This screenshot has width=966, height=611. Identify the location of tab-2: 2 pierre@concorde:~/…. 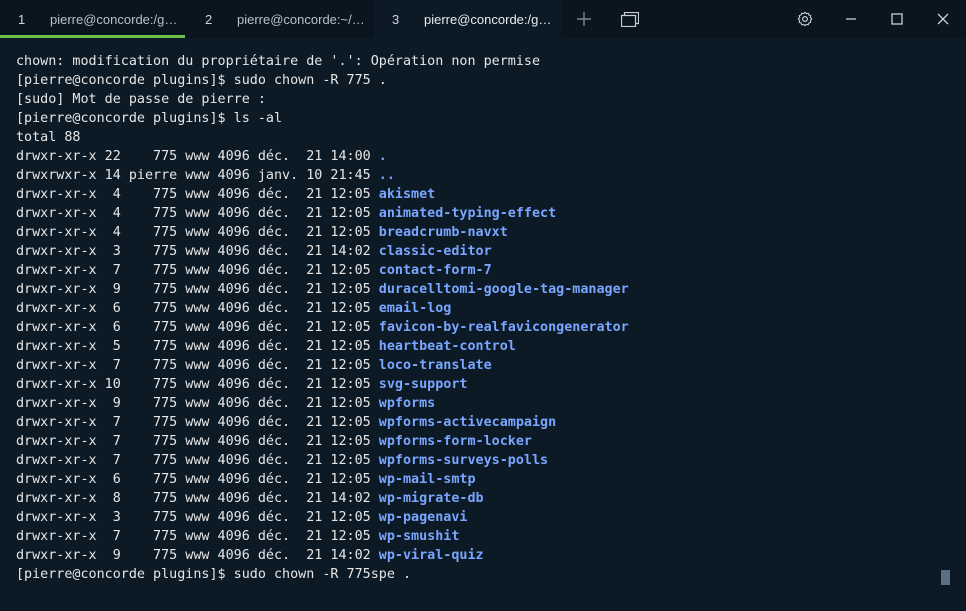
(280, 19).